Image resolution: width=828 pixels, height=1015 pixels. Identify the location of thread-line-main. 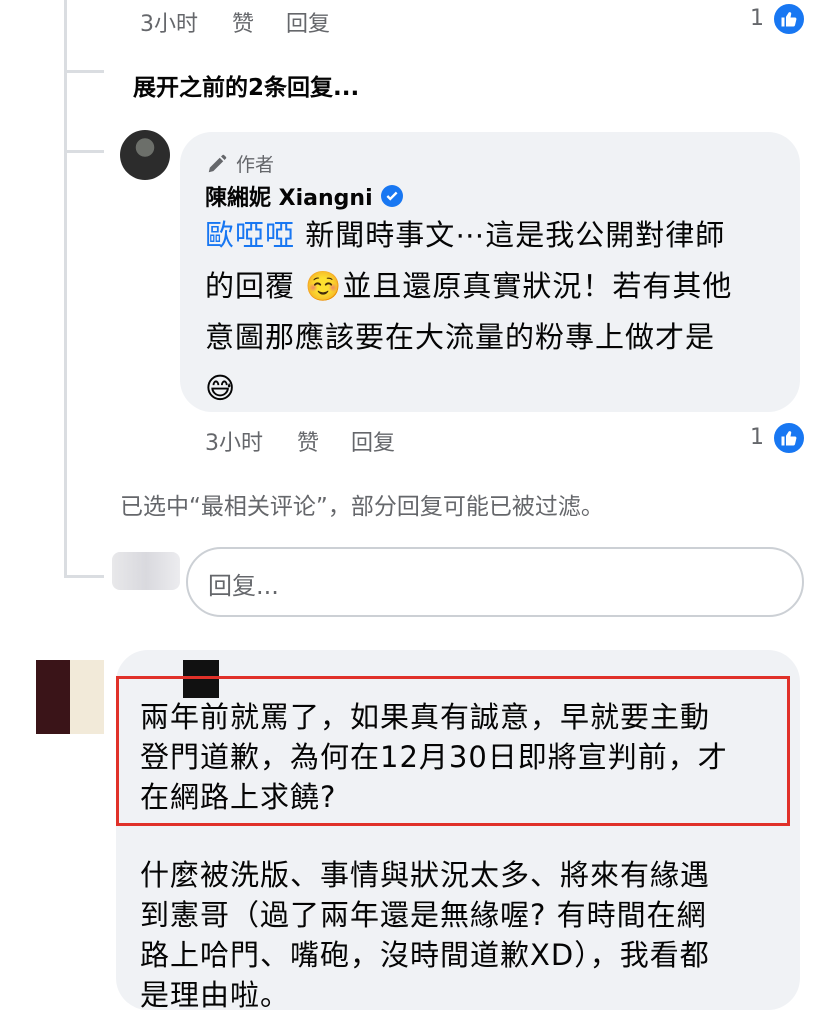
(65, 280).